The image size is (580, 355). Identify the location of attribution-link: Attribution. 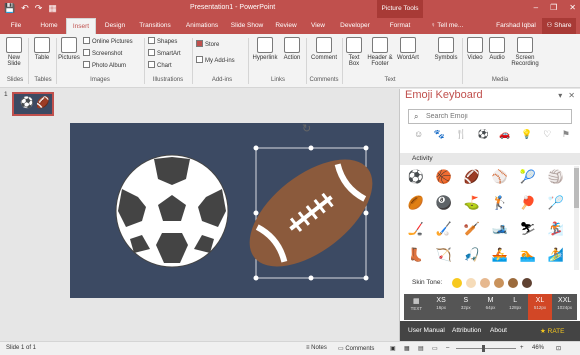
(466, 330).